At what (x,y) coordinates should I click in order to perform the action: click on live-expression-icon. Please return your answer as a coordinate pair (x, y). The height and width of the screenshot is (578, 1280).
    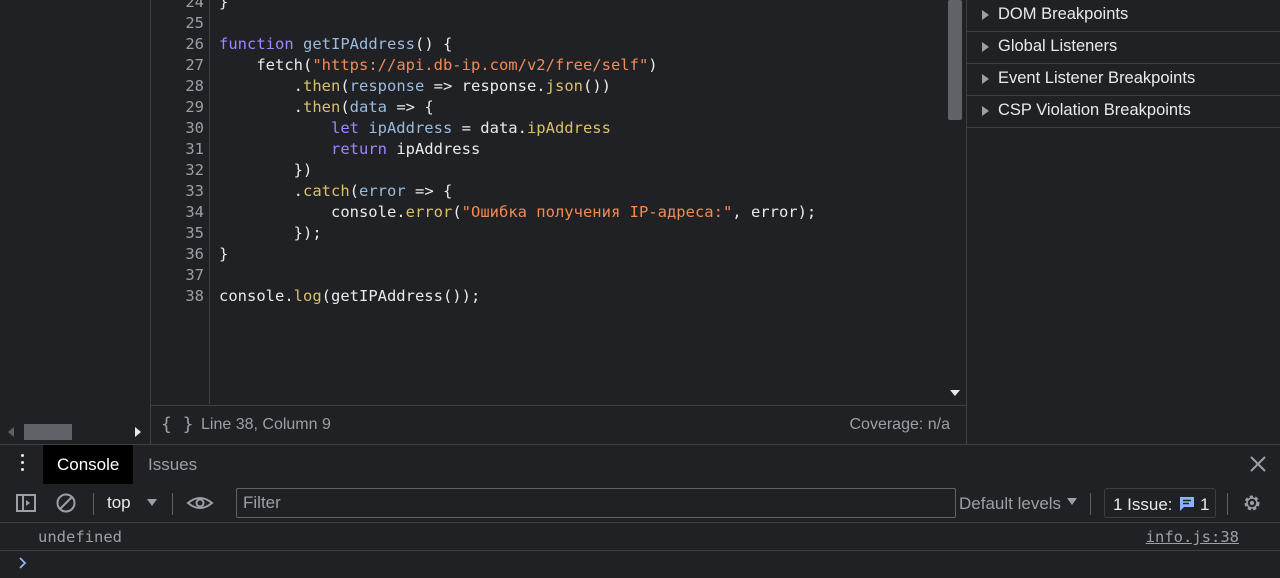
    Looking at the image, I should click on (200, 503).